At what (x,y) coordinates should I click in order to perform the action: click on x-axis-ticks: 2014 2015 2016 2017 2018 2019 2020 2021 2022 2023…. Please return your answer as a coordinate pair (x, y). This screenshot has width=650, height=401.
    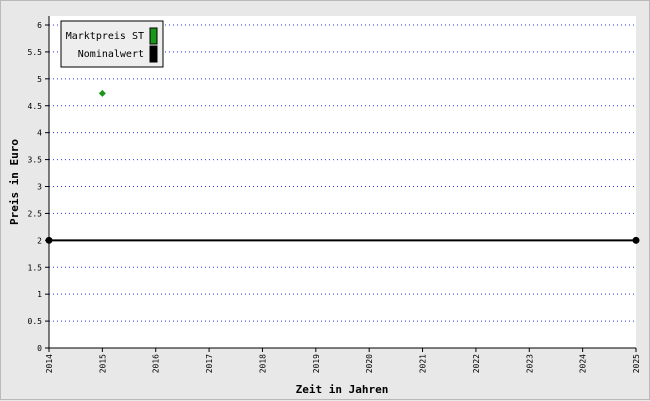
    Looking at the image, I should click on (343, 360).